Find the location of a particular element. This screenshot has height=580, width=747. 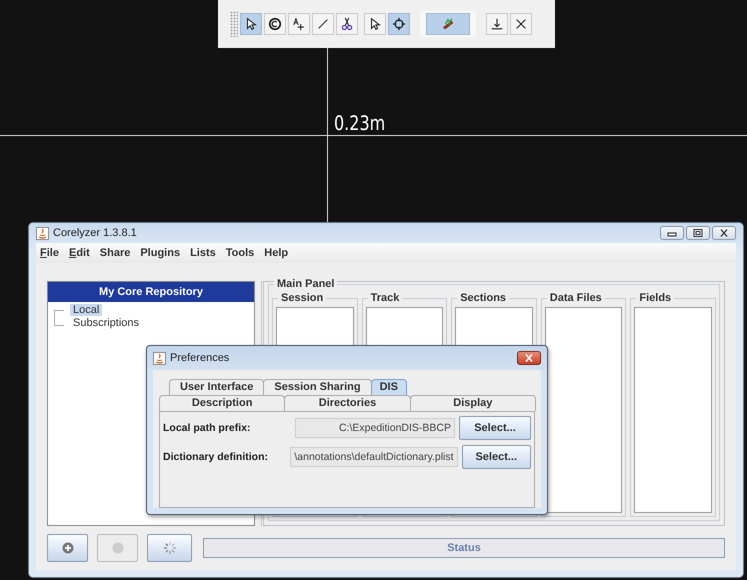

panel-title: Main Panel is located at coordinates (306, 284).